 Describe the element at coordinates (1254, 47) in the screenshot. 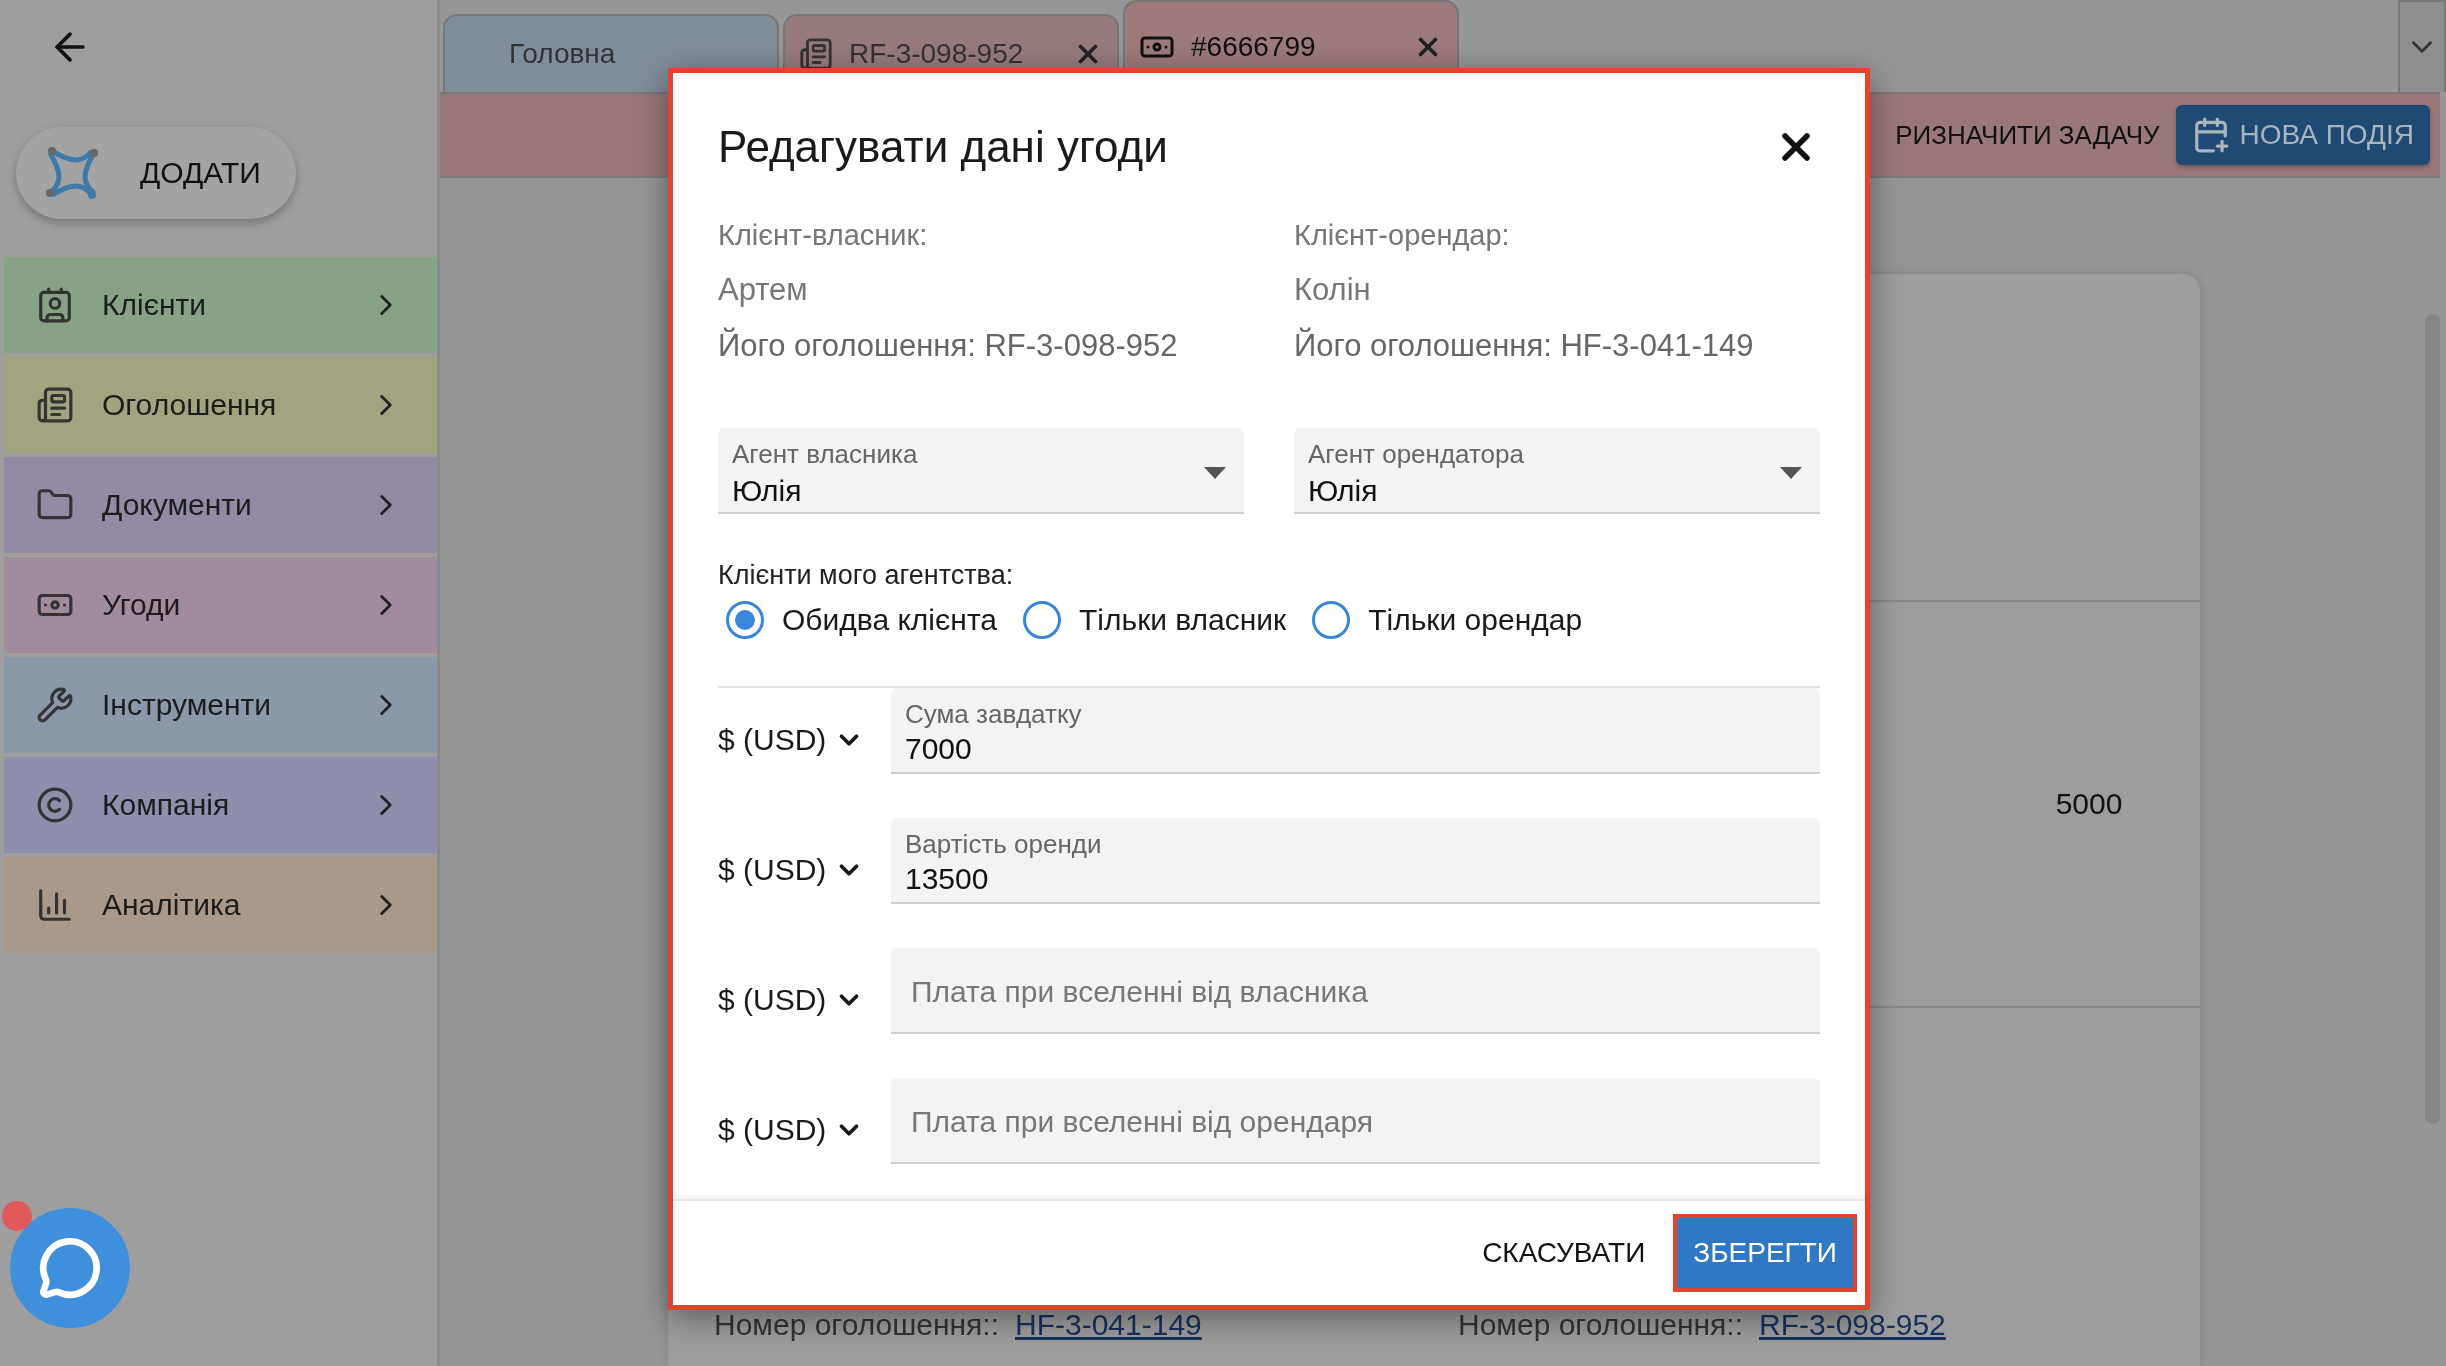

I see `tab-label: #6666799` at that location.